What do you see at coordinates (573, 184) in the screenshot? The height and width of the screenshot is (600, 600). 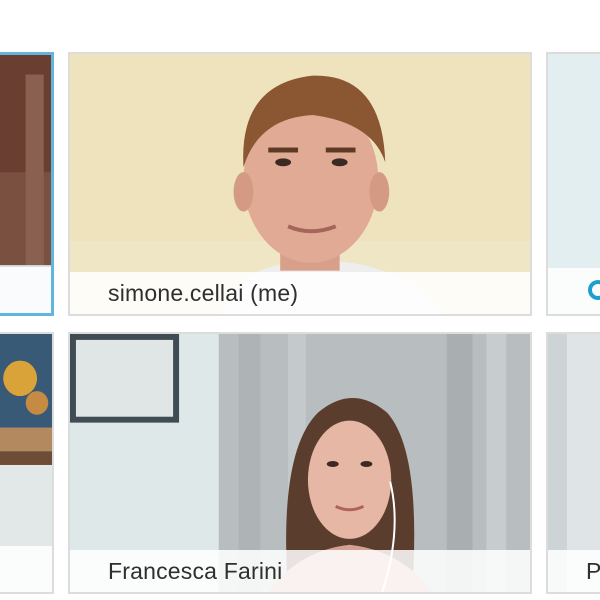 I see `participant-tile-right-top` at bounding box center [573, 184].